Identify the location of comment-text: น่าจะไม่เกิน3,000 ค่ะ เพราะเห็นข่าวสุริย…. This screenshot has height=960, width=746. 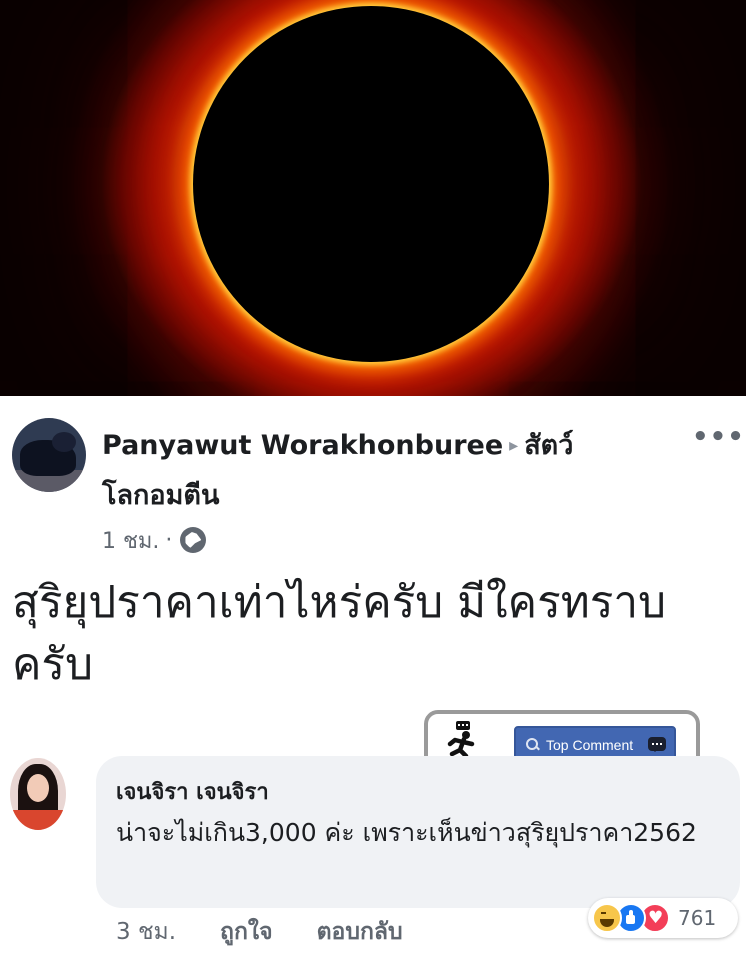
(406, 832).